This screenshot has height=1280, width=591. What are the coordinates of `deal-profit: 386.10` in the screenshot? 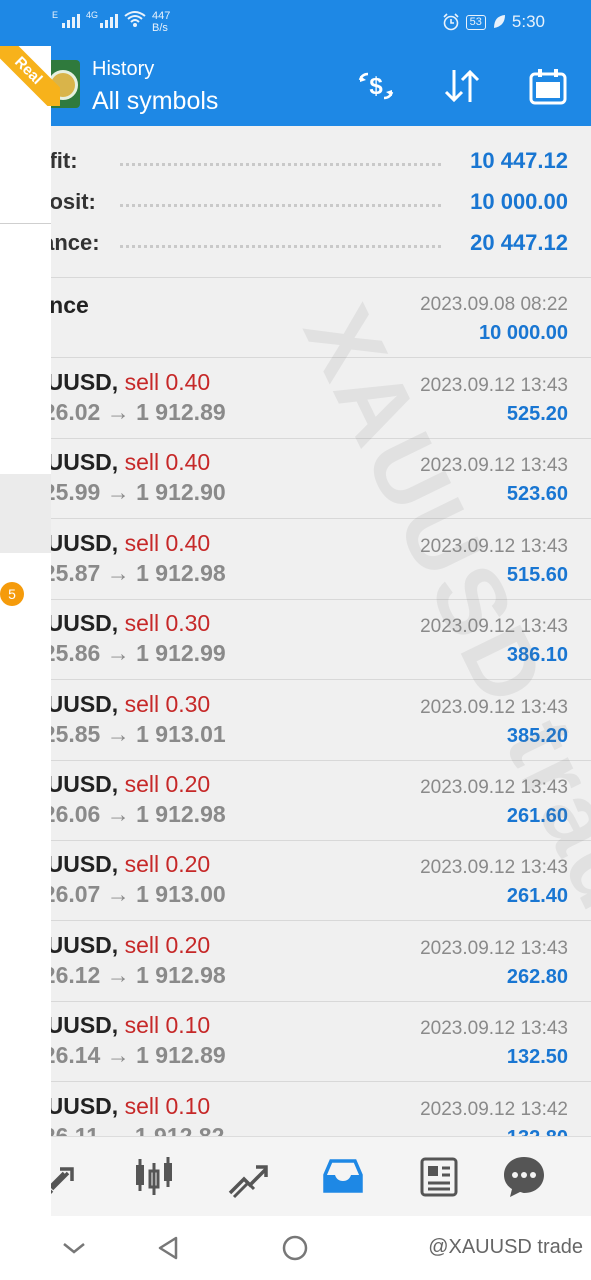 It's located at (537, 655).